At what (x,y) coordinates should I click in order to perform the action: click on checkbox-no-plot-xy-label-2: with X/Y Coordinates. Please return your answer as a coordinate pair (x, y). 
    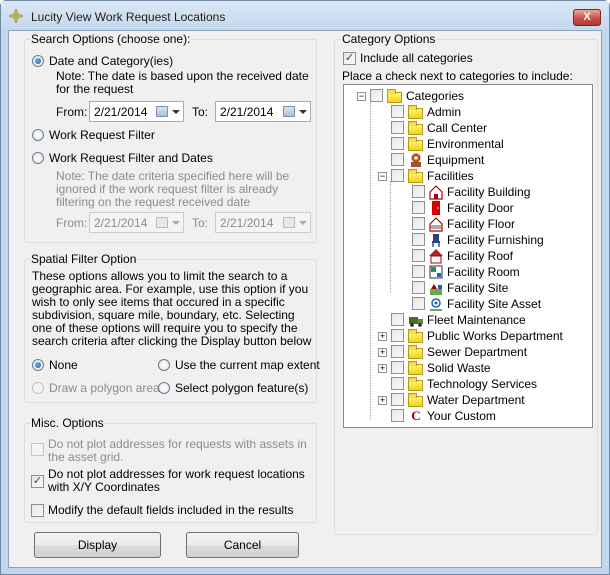
    Looking at the image, I should click on (104, 487).